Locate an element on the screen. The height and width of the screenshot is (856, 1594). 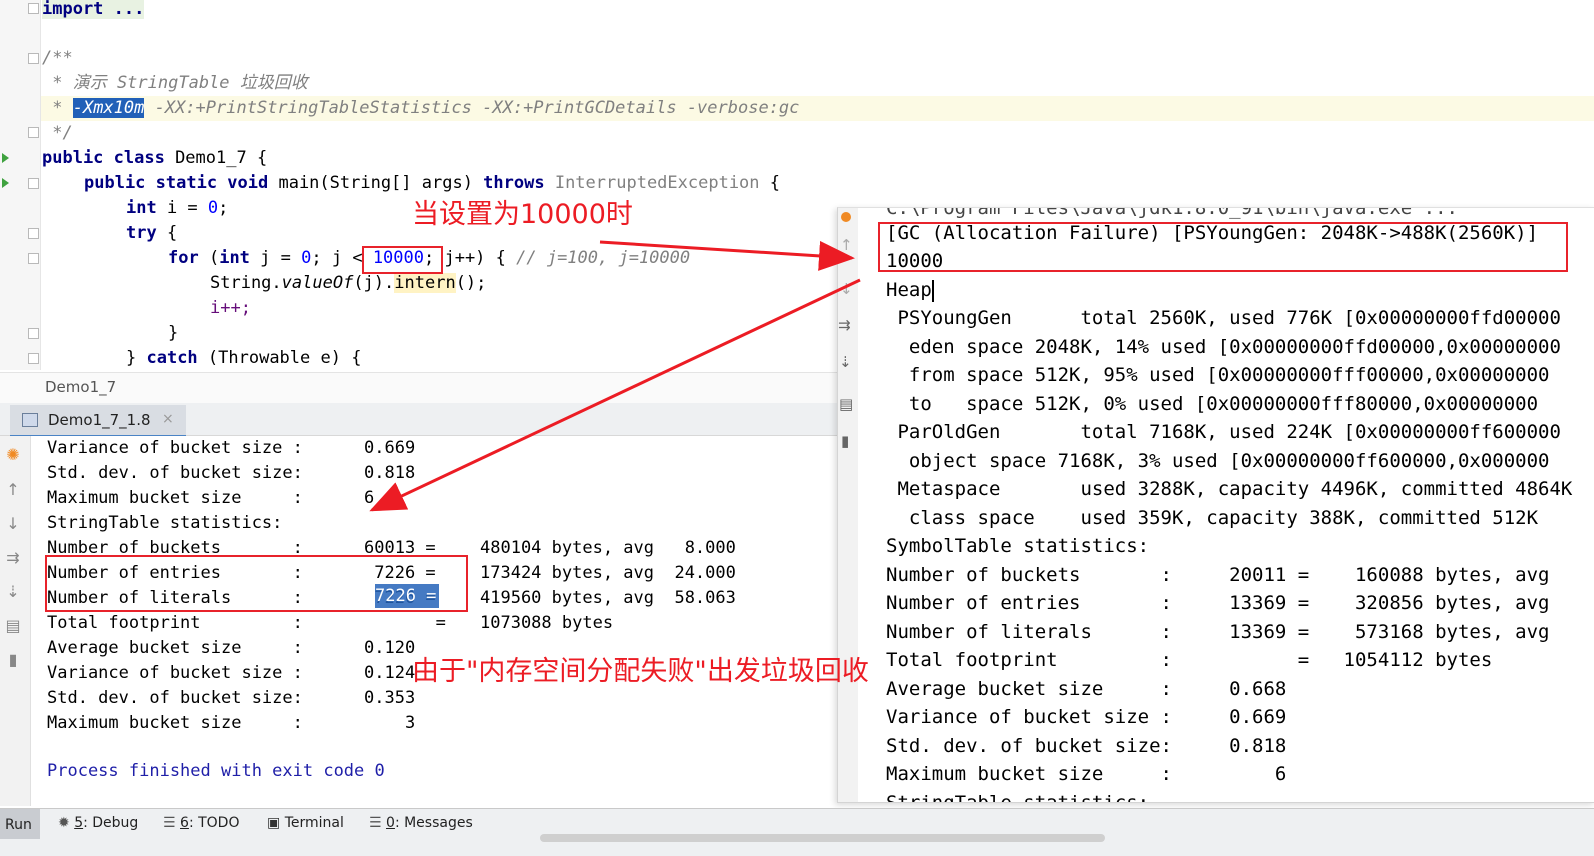
code-line: * 演示 StringTable 垃圾回收 is located at coordinates (175, 83).